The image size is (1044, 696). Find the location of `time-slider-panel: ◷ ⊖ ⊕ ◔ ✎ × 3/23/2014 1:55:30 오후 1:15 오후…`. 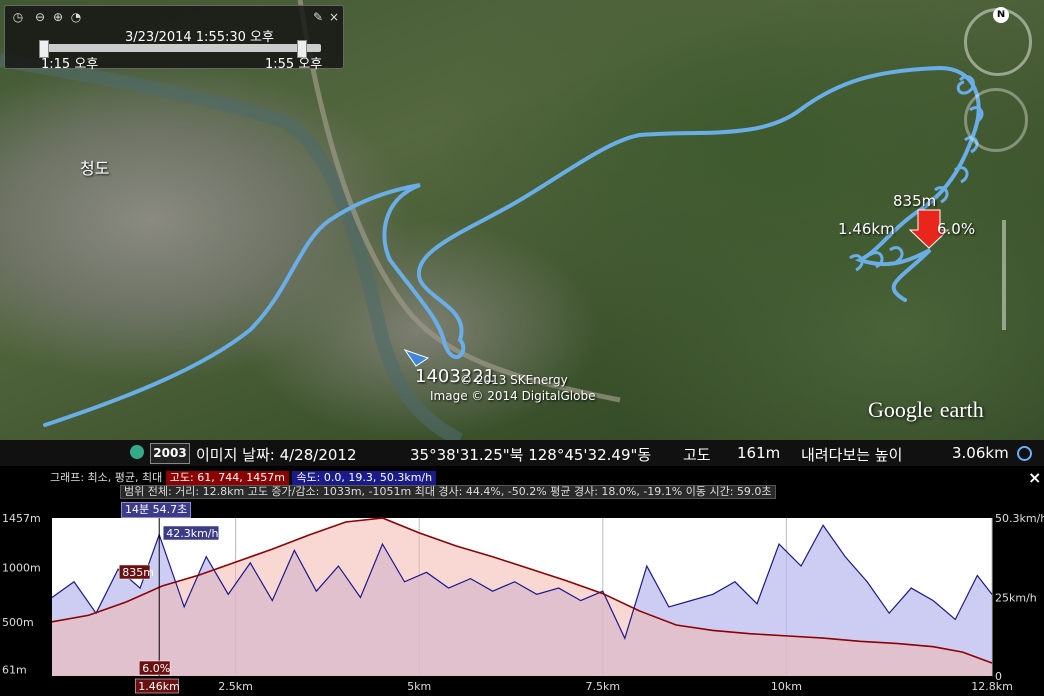

time-slider-panel: ◷ ⊖ ⊕ ◔ ✎ × 3/23/2014 1:55:30 오후 1:15 오후… is located at coordinates (174, 38).